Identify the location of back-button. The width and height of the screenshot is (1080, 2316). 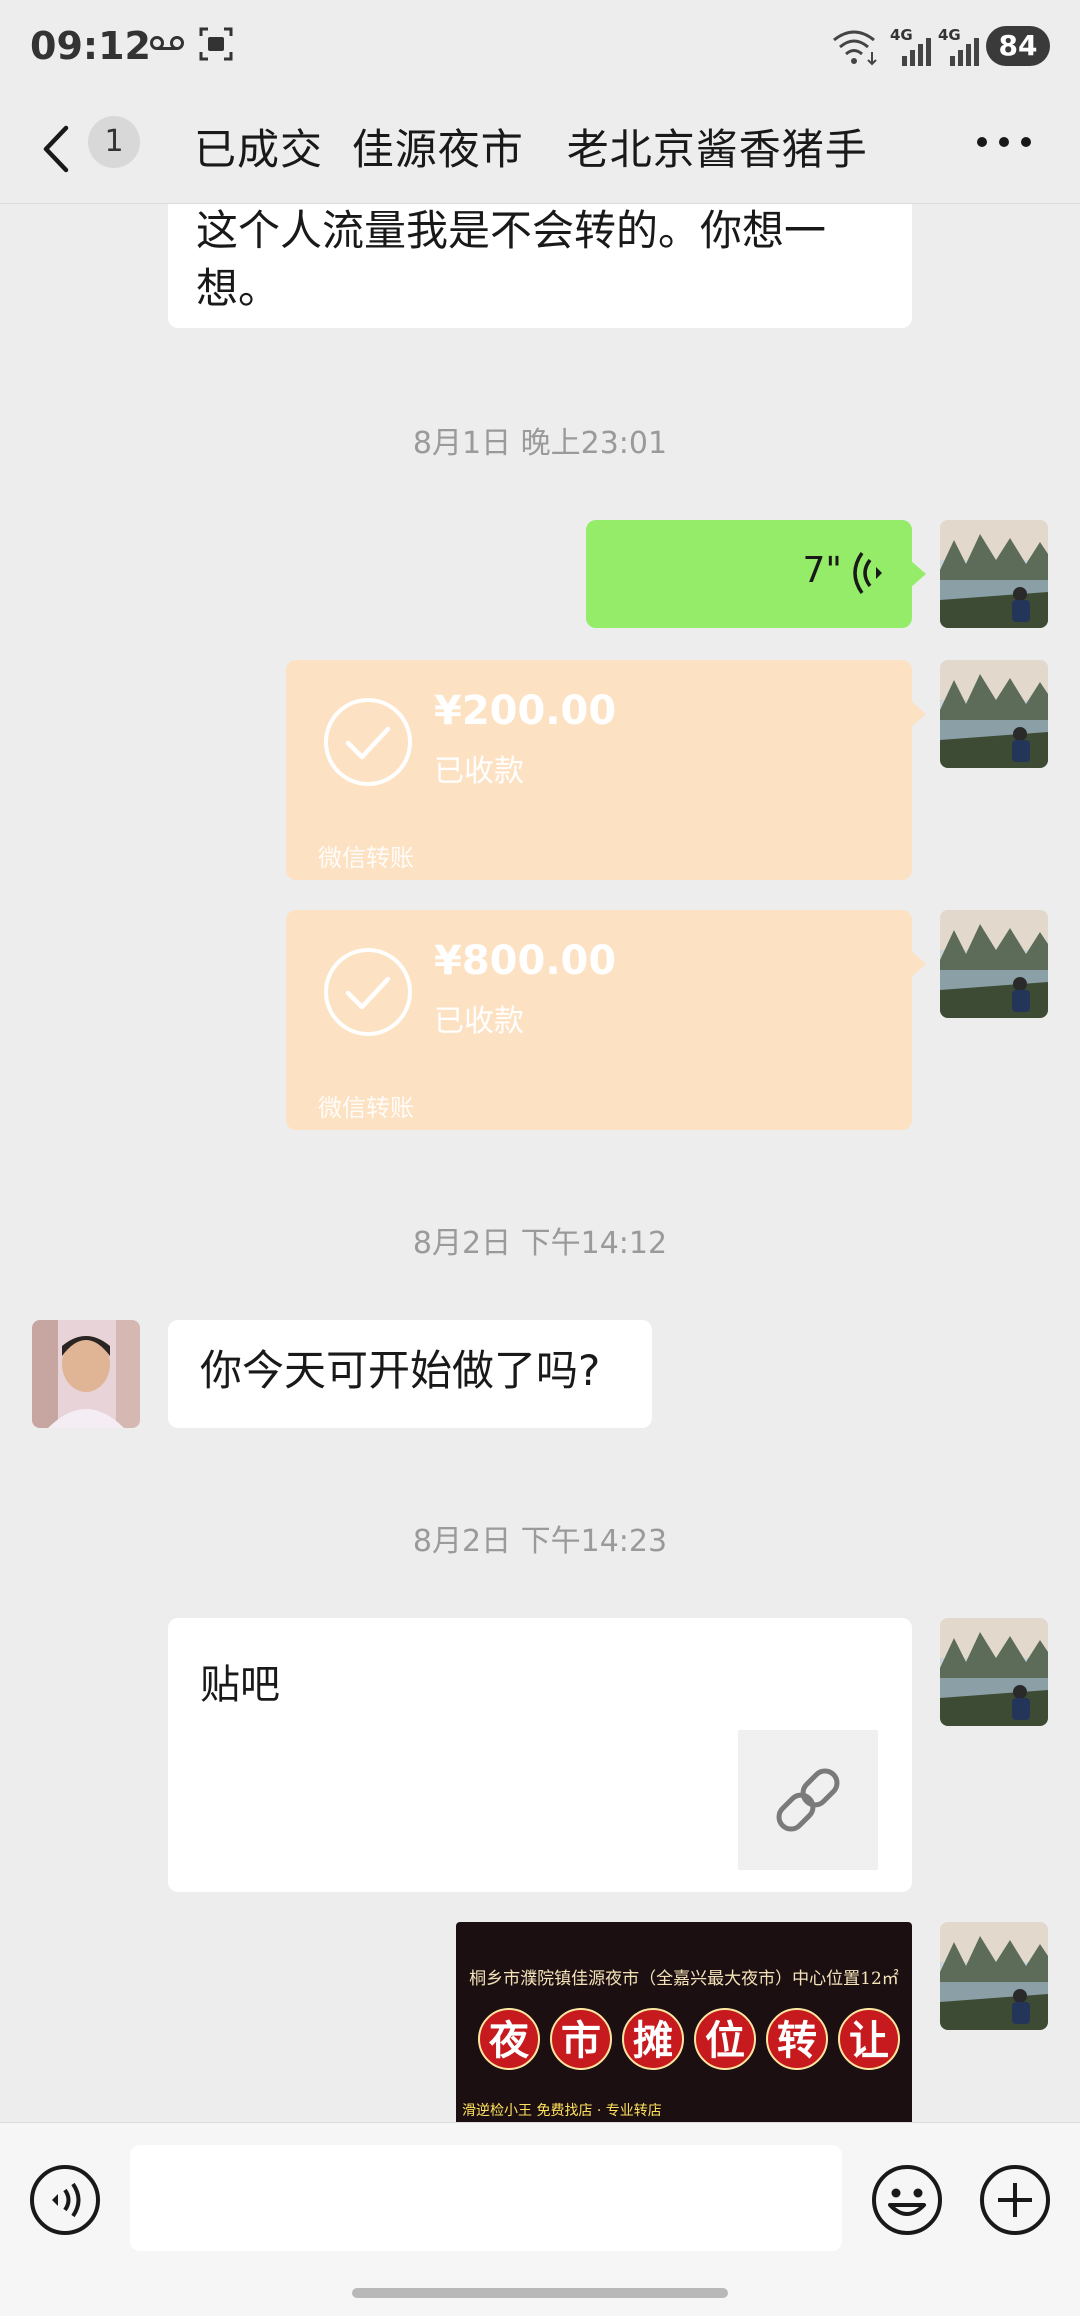
(56, 149).